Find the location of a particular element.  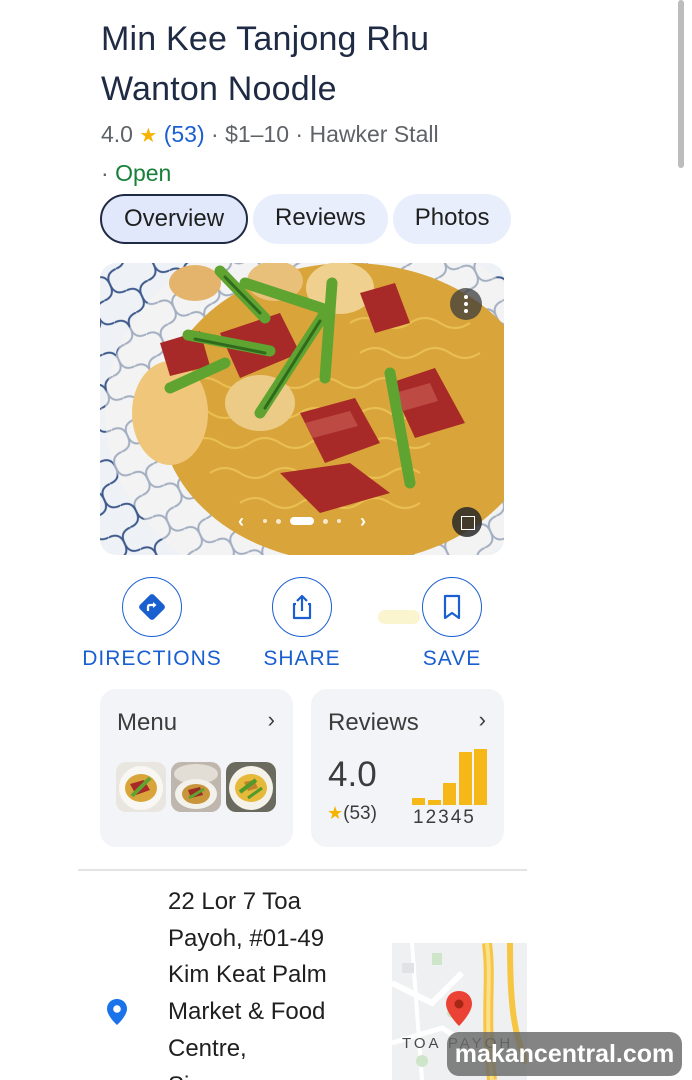

directions-button: DIRECTIONS is located at coordinates (152, 624).